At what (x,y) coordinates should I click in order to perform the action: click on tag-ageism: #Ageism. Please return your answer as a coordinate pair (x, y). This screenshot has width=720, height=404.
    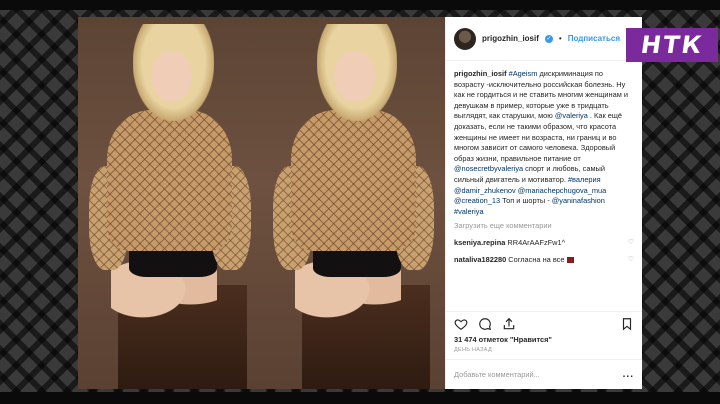
    Looking at the image, I should click on (523, 73).